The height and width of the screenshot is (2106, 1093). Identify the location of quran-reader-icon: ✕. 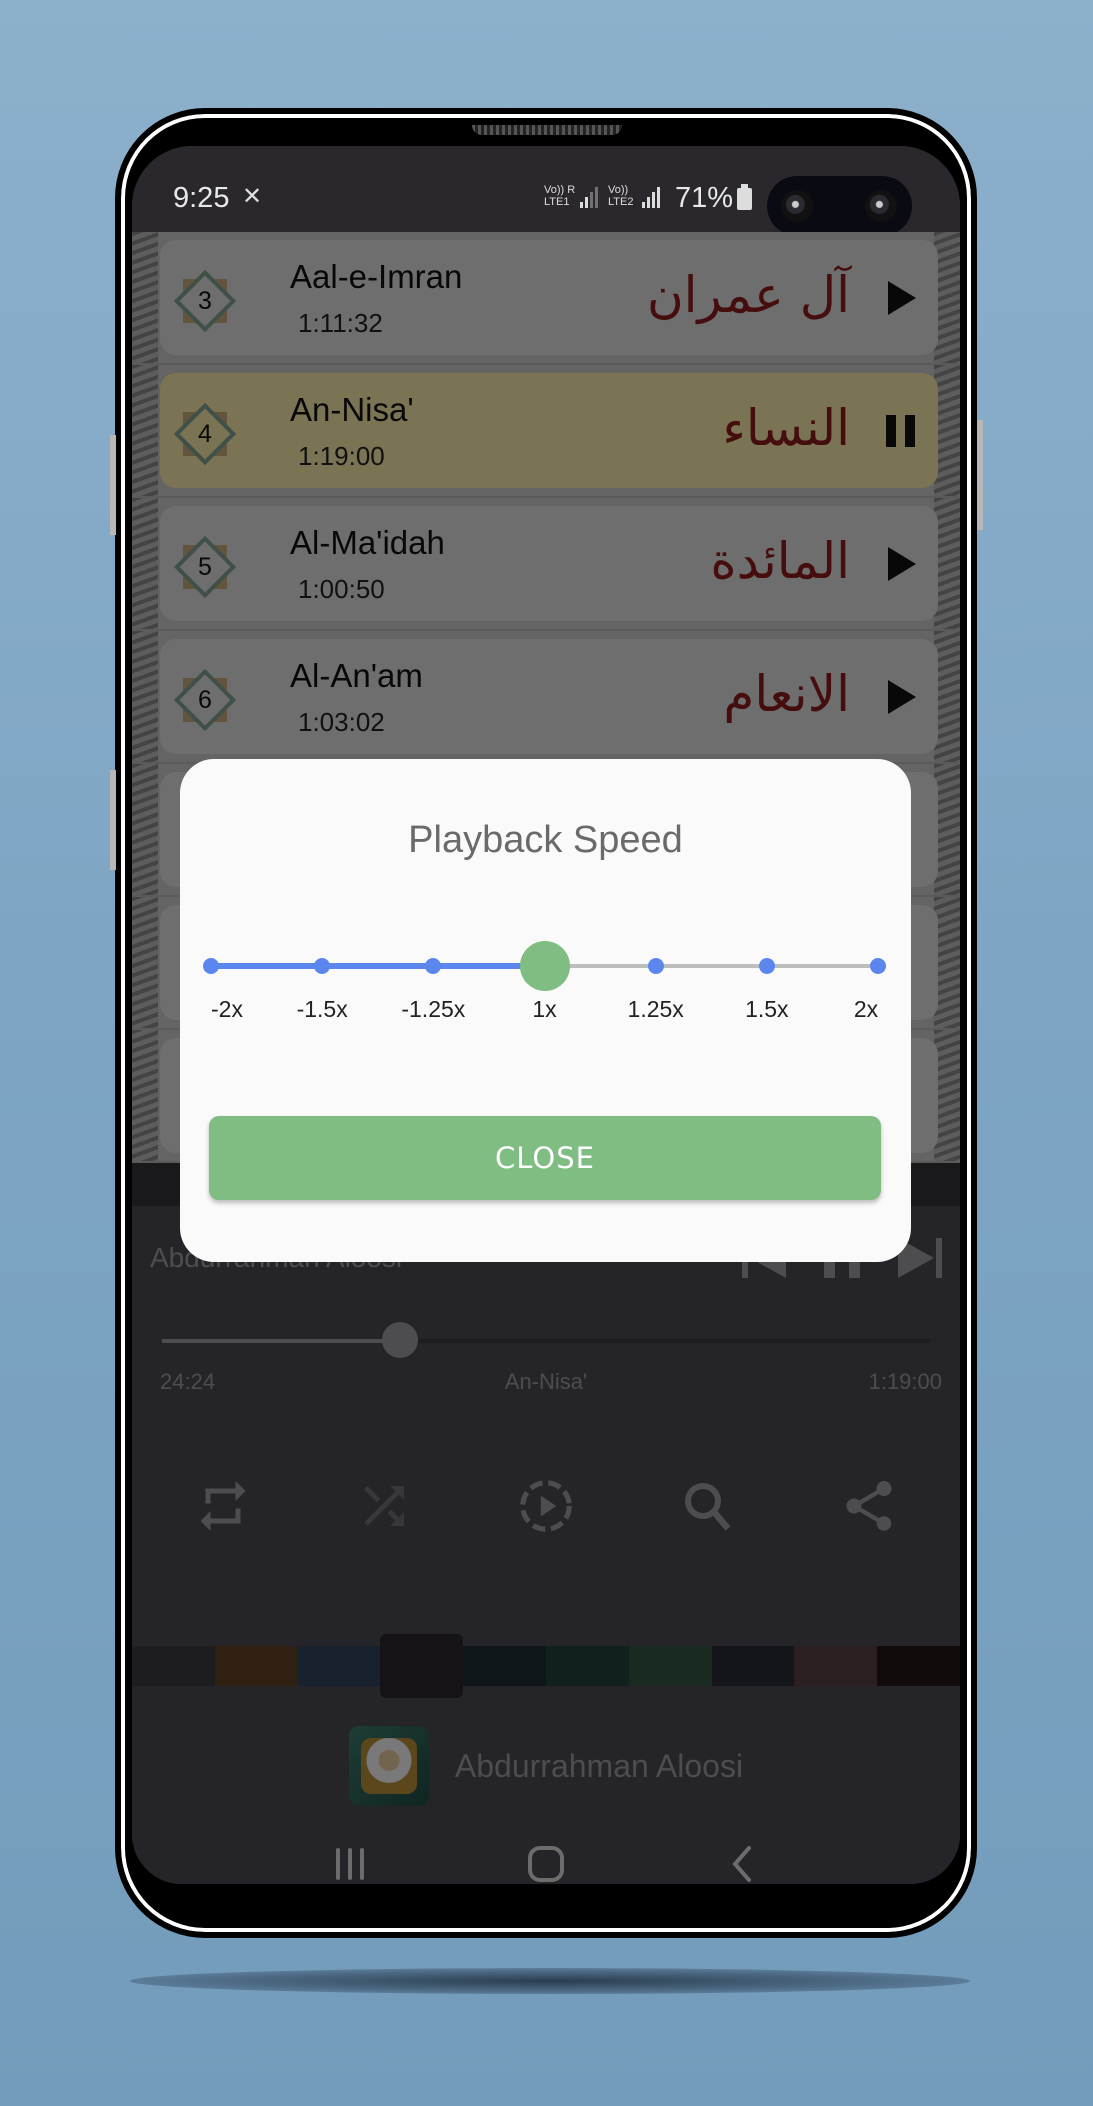
(252, 196).